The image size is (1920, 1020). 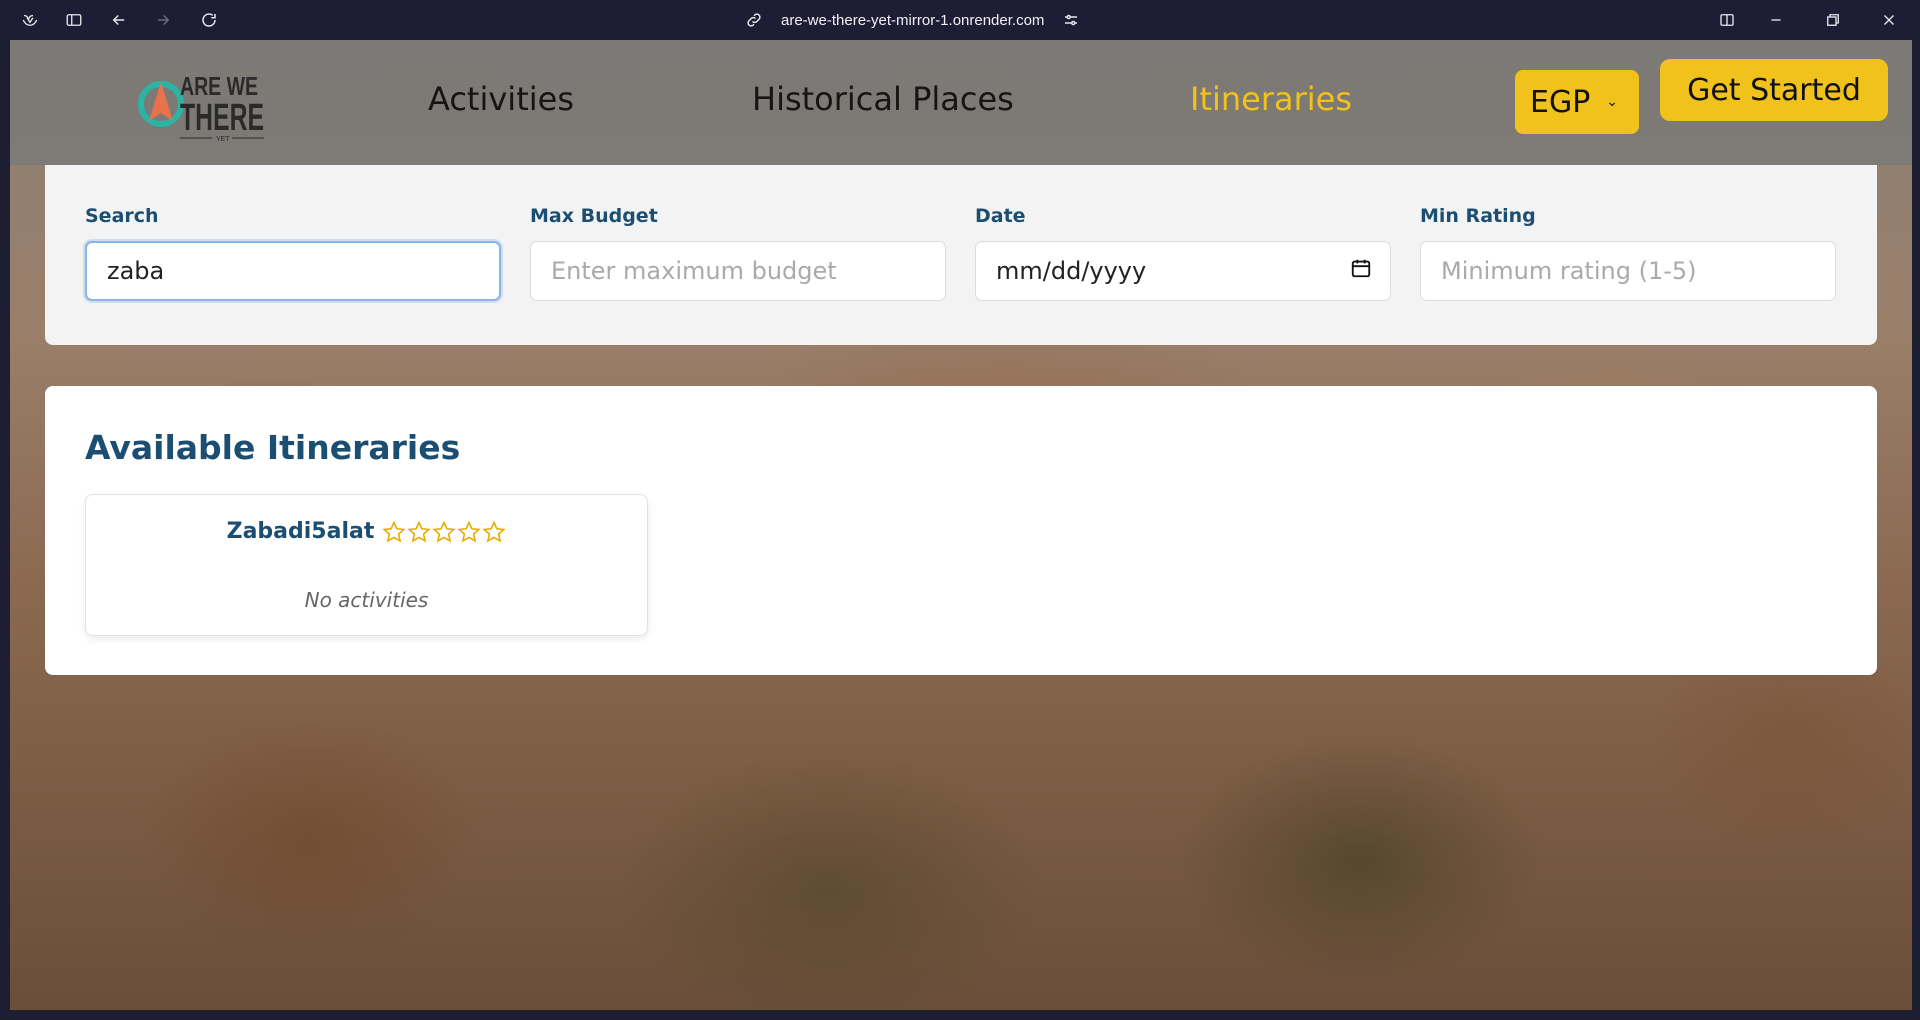 What do you see at coordinates (209, 20) in the screenshot?
I see `reload-icon` at bounding box center [209, 20].